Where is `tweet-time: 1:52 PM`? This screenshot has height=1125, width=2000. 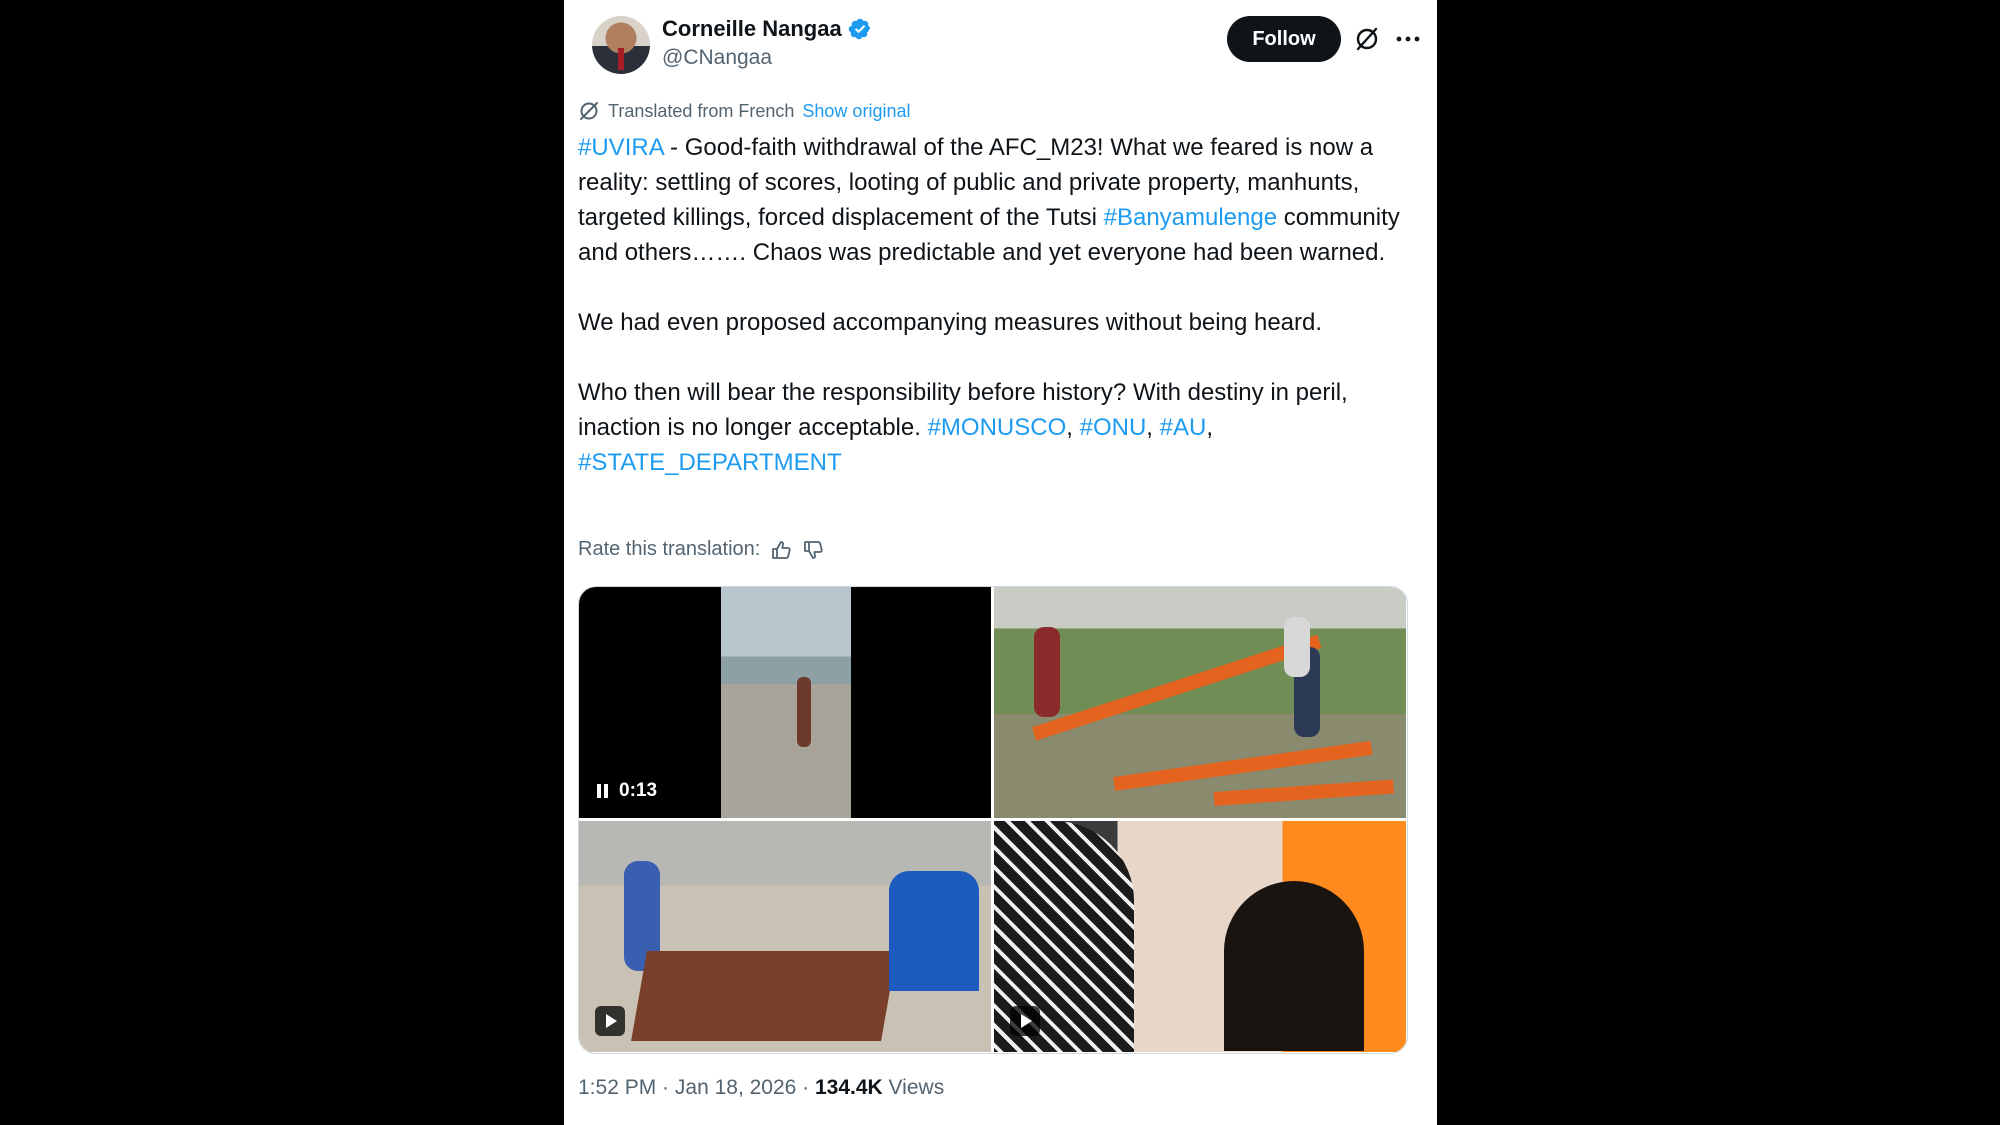 tweet-time: 1:52 PM is located at coordinates (617, 1087).